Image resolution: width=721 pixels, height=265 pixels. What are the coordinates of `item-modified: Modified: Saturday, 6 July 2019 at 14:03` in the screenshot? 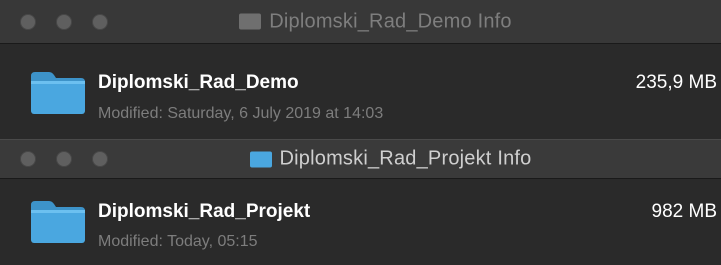 It's located at (241, 113).